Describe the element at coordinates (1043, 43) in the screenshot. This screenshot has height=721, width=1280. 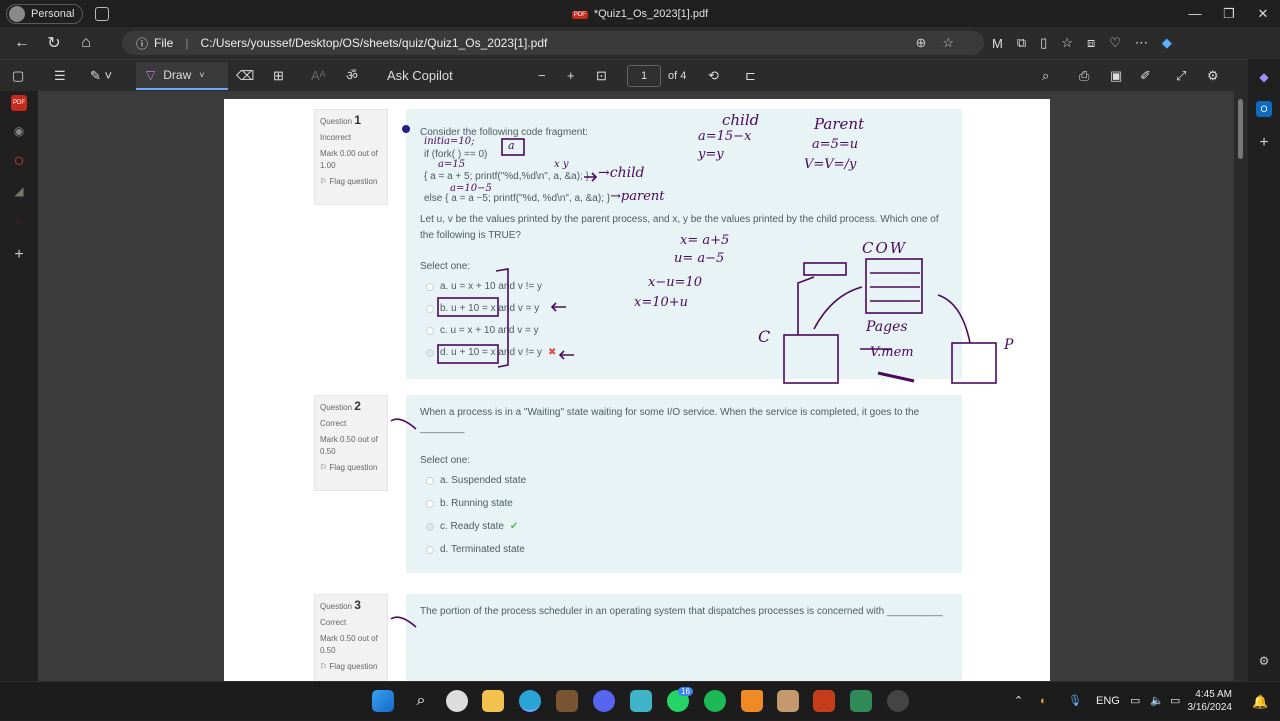
I see `split-screen-icon: ▯` at that location.